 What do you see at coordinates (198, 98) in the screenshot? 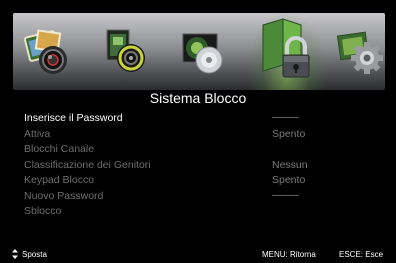
I see `menu-title: Sistema Blocco` at bounding box center [198, 98].